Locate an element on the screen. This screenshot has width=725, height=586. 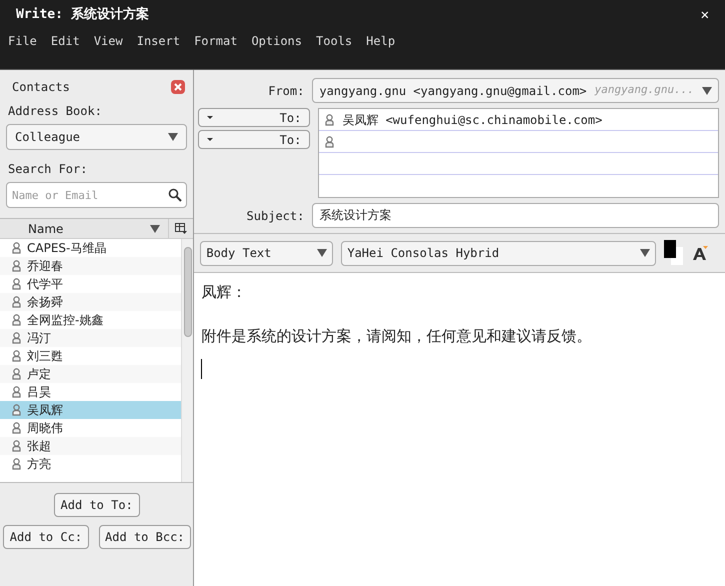
contact-item: 张超 is located at coordinates (91, 446).